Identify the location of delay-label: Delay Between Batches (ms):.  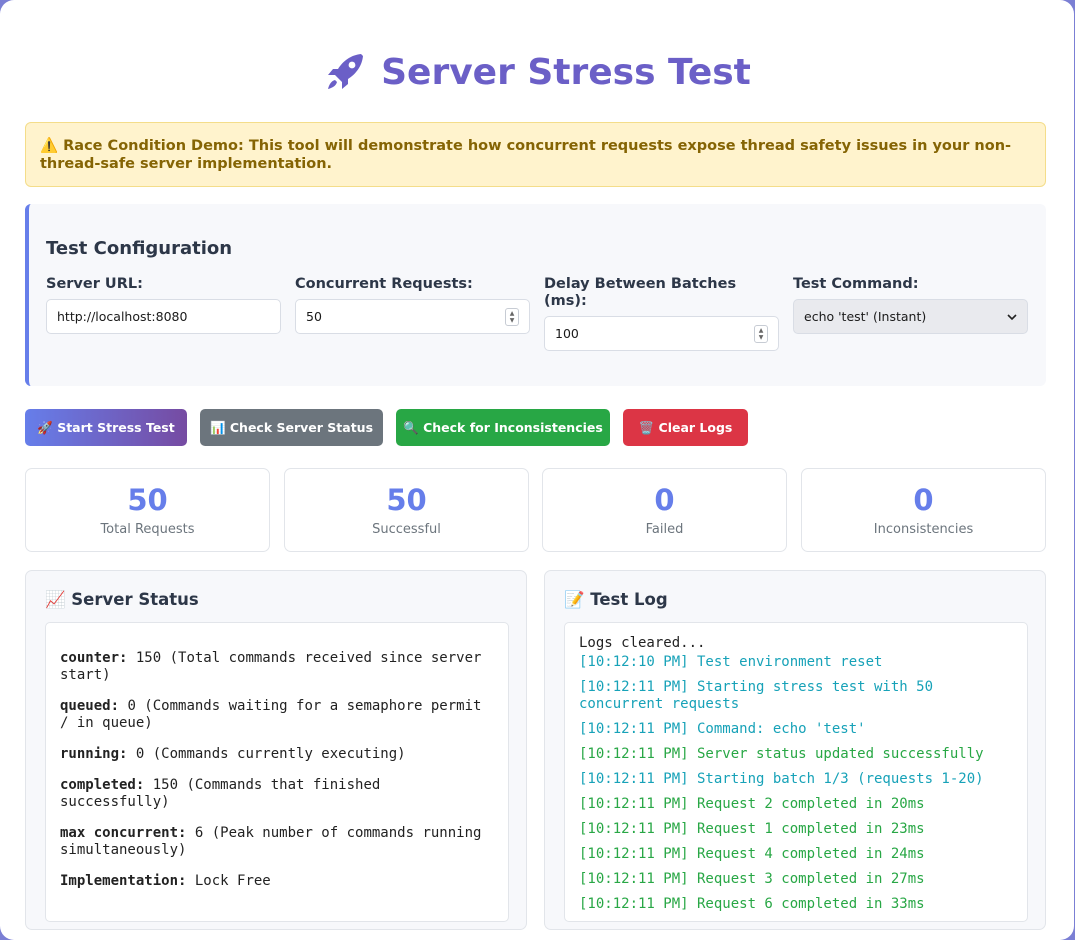
(640, 292).